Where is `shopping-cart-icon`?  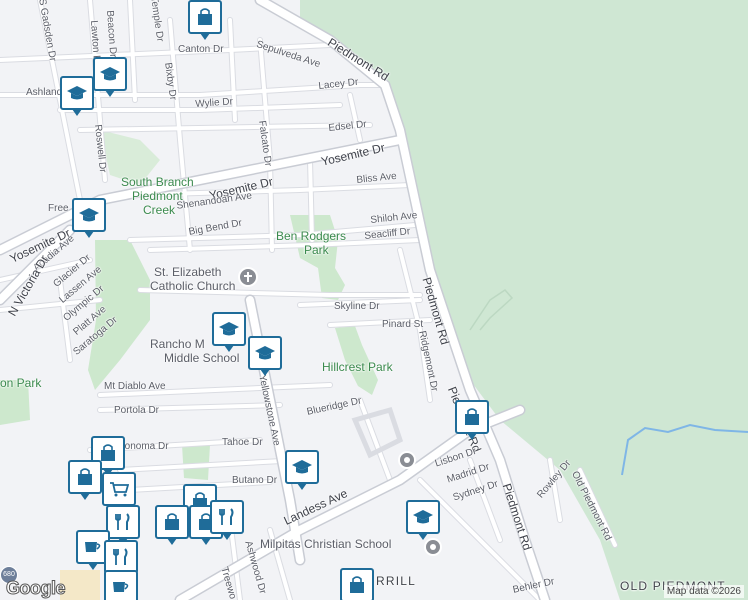 shopping-cart-icon is located at coordinates (119, 492).